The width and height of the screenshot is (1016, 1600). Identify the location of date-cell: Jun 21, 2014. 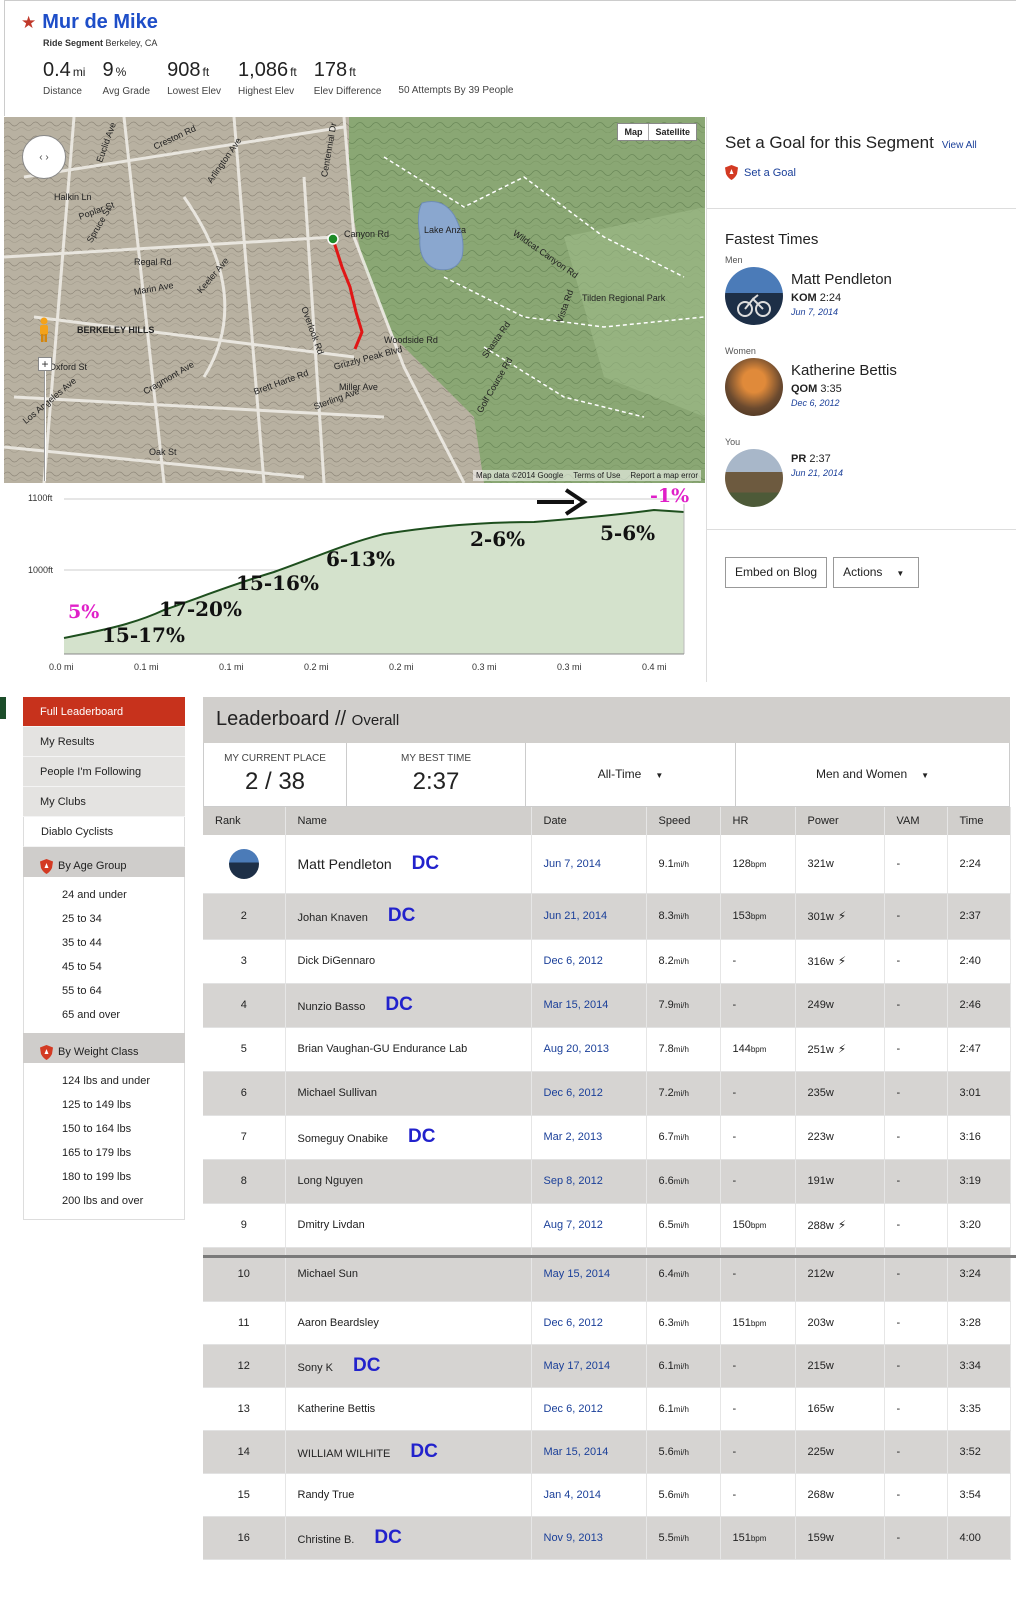
(589, 916).